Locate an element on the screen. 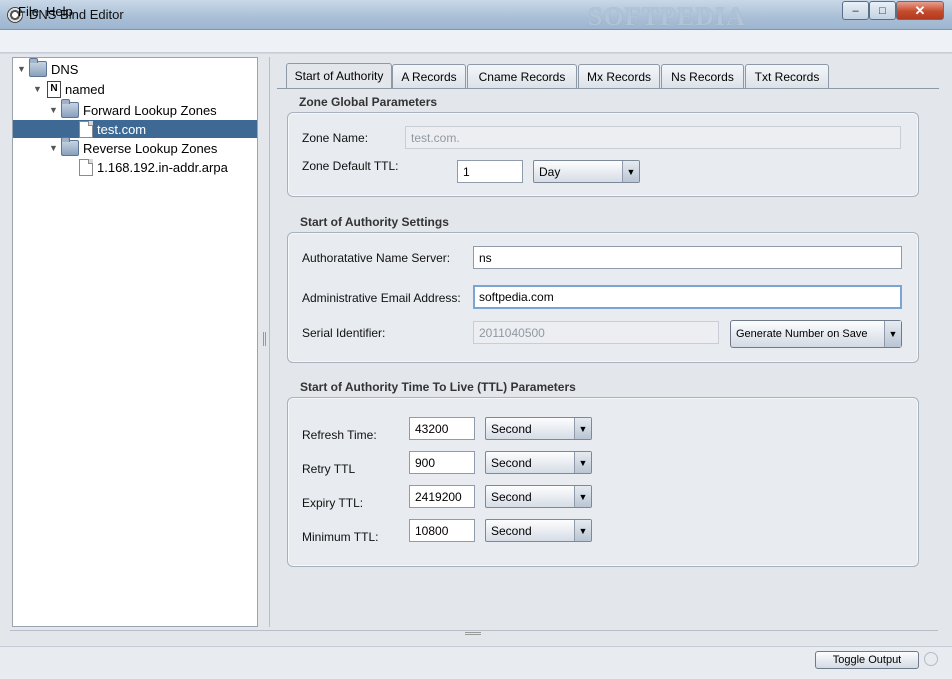 This screenshot has width=952, height=679. tab-ns-records: Ns Records is located at coordinates (702, 76).